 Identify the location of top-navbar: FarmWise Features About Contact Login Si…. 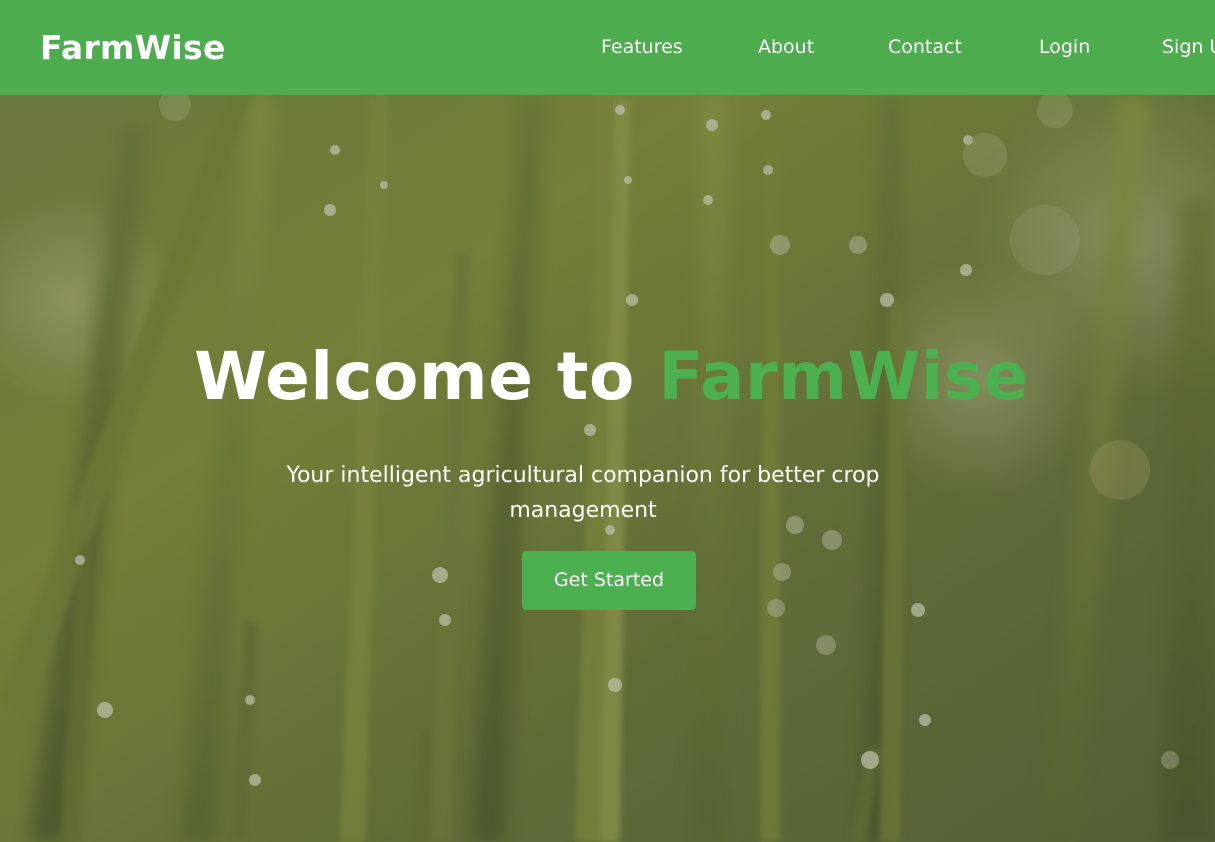
(607, 47).